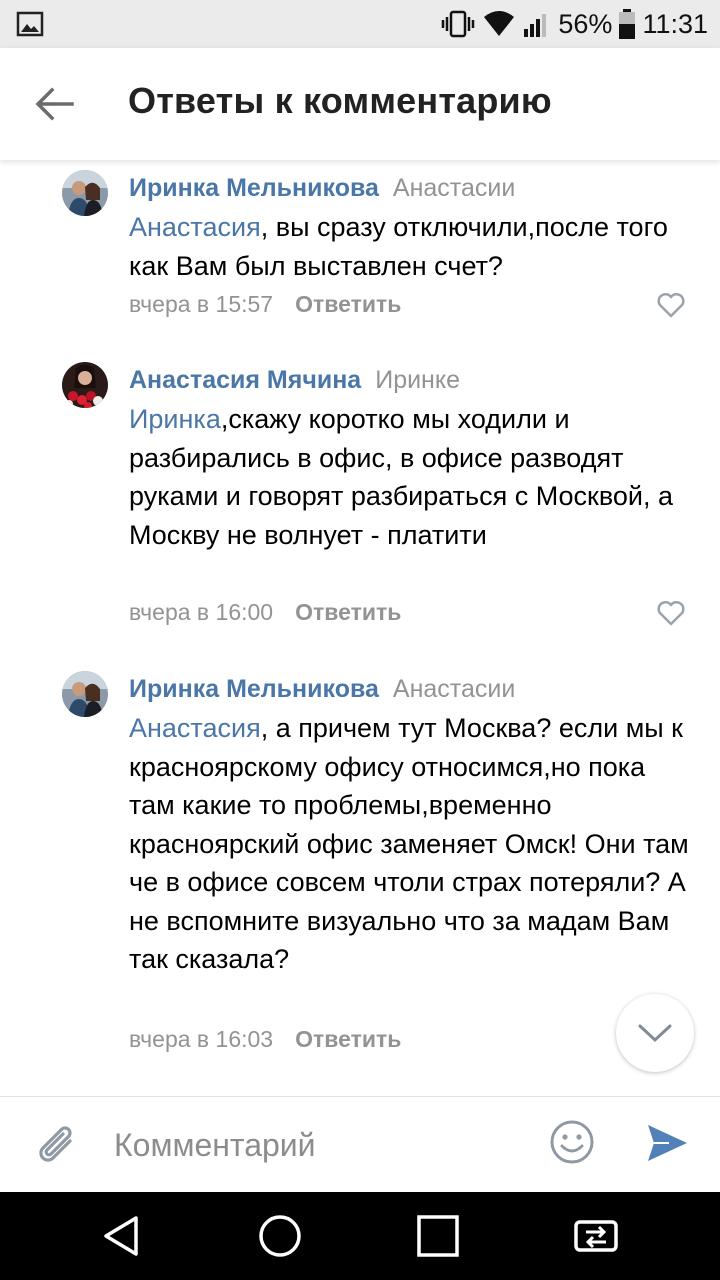 Image resolution: width=720 pixels, height=1280 pixels. I want to click on author-name: Анастасия Мячина, so click(245, 380).